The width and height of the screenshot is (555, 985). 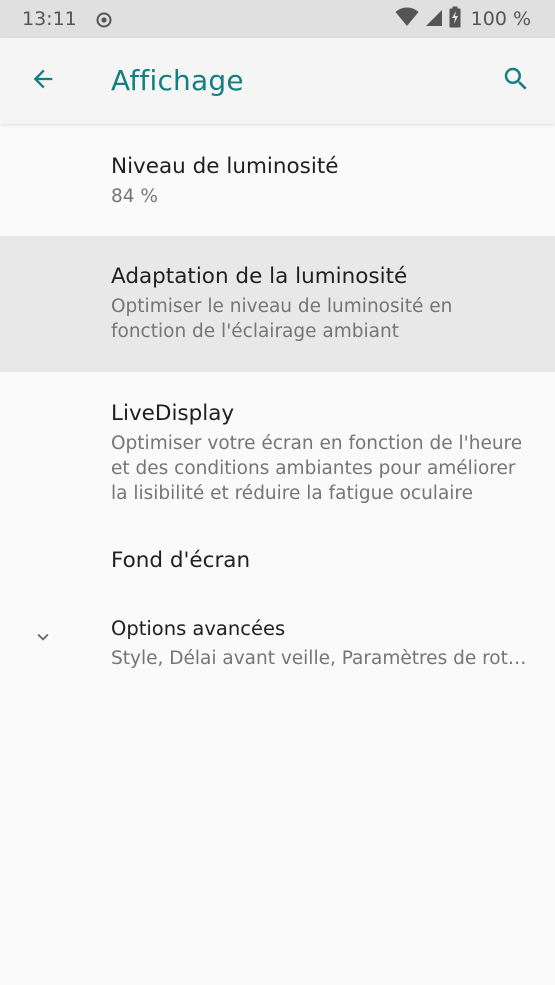 I want to click on arrow-back-icon, so click(x=43, y=81).